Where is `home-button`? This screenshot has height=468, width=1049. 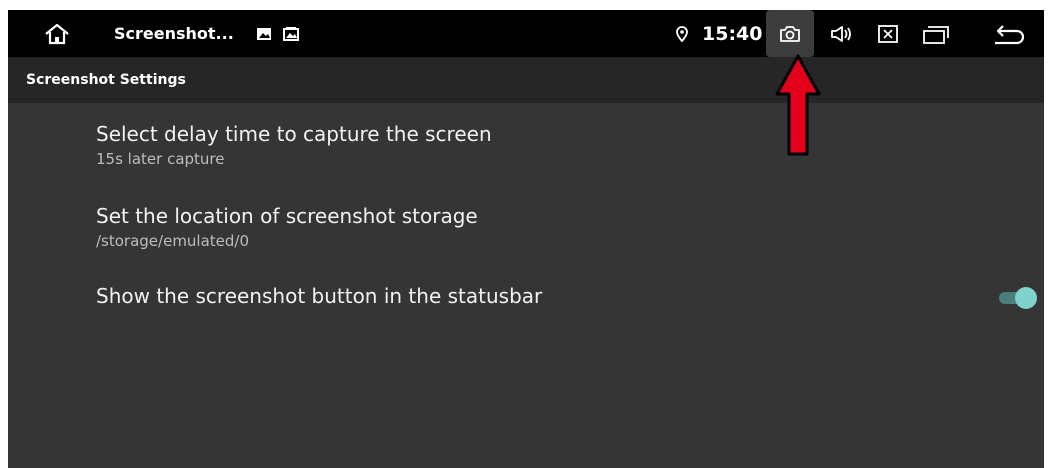
home-button is located at coordinates (57, 33).